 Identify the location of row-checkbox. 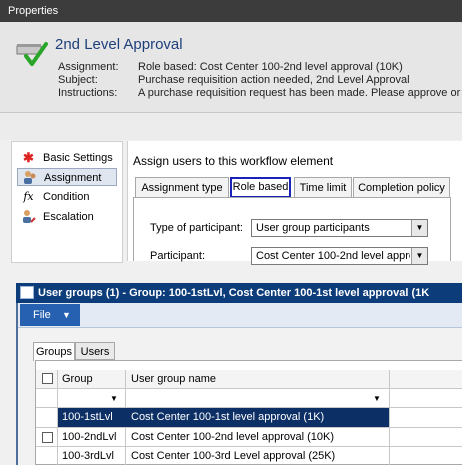
(47, 437).